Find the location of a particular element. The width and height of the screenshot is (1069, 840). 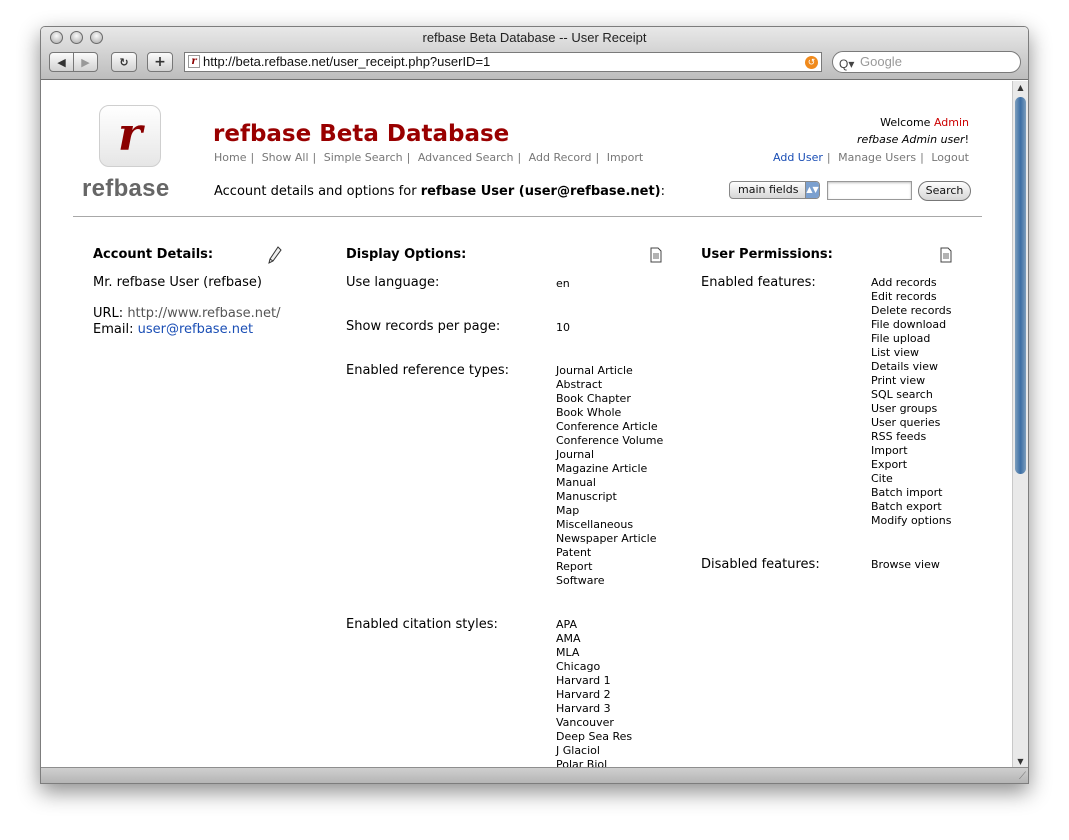

list-item: Magazine Article is located at coordinates (602, 468).